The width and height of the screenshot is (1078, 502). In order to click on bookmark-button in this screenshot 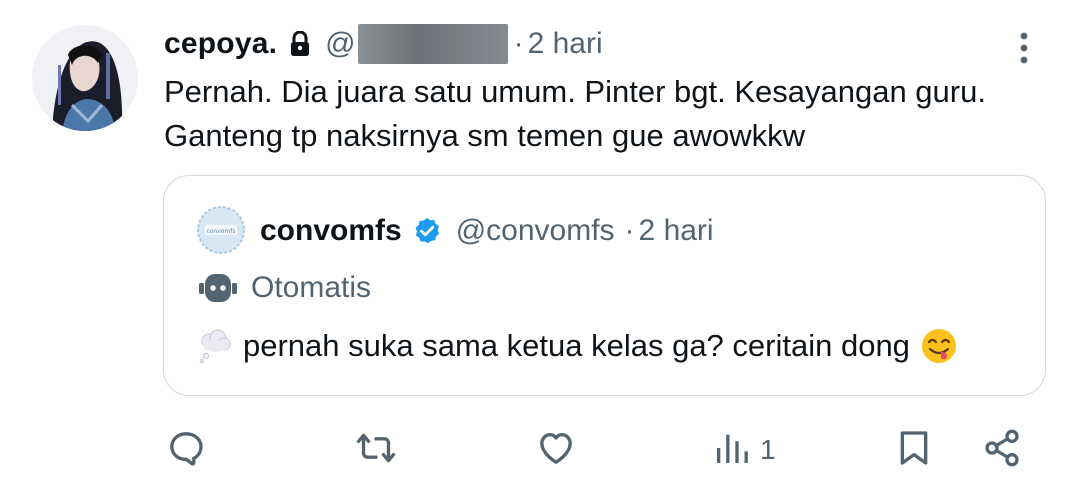, I will do `click(914, 450)`.